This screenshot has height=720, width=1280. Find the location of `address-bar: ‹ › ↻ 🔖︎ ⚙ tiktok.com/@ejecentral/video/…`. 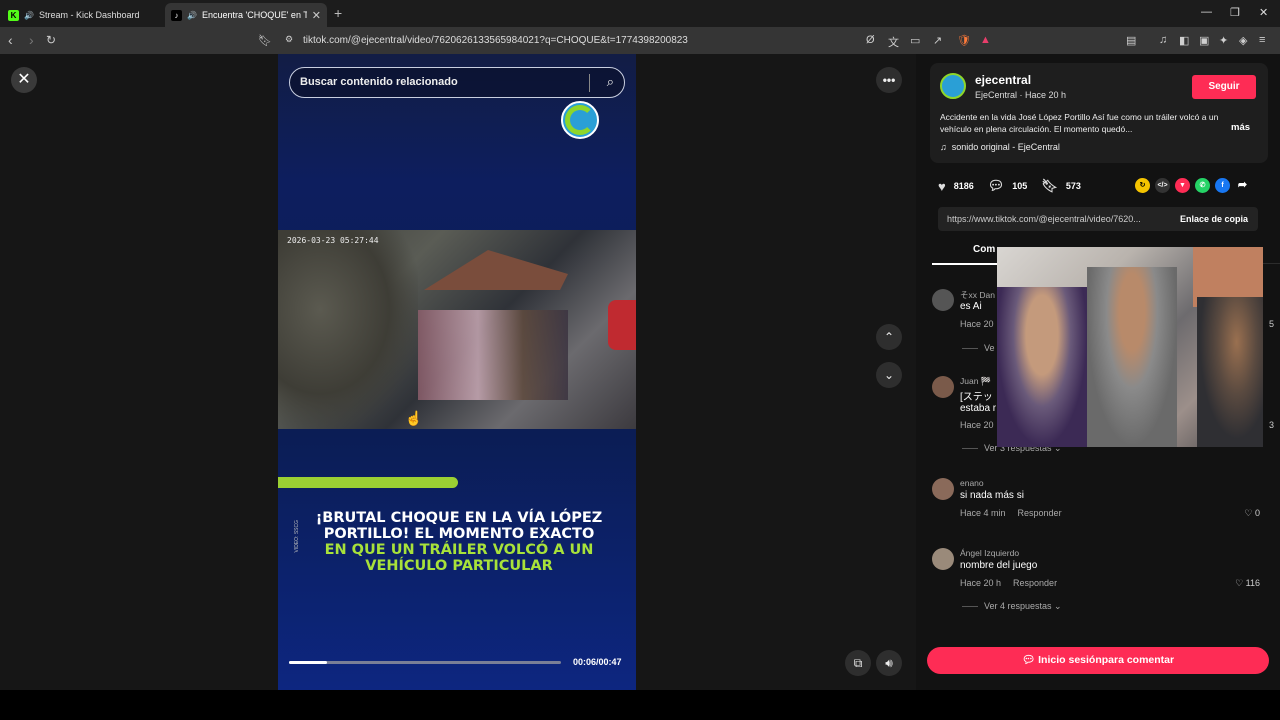

address-bar: ‹ › ↻ 🔖︎ ⚙ tiktok.com/@ejecentral/video/… is located at coordinates (640, 40).